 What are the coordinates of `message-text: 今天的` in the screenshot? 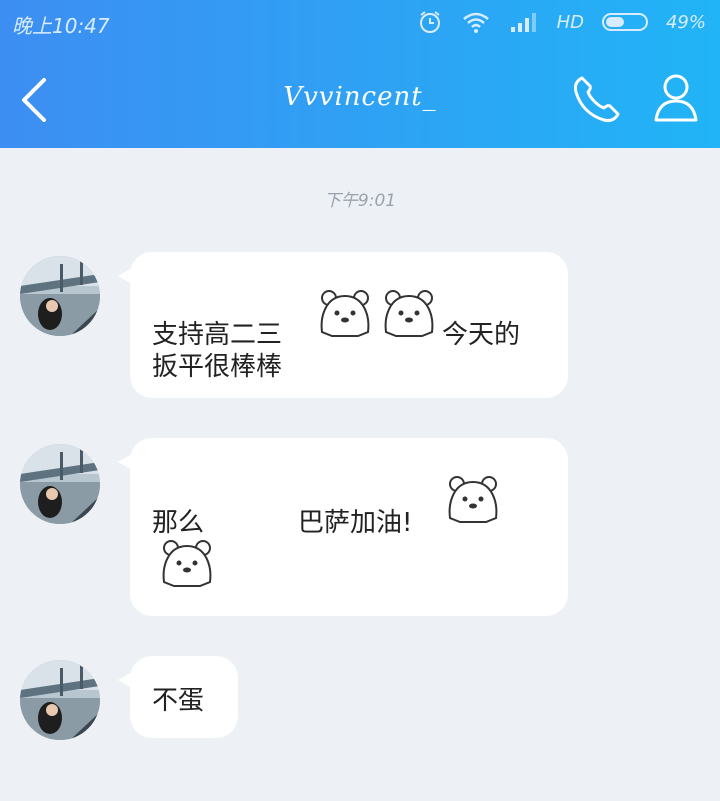 It's located at (481, 335).